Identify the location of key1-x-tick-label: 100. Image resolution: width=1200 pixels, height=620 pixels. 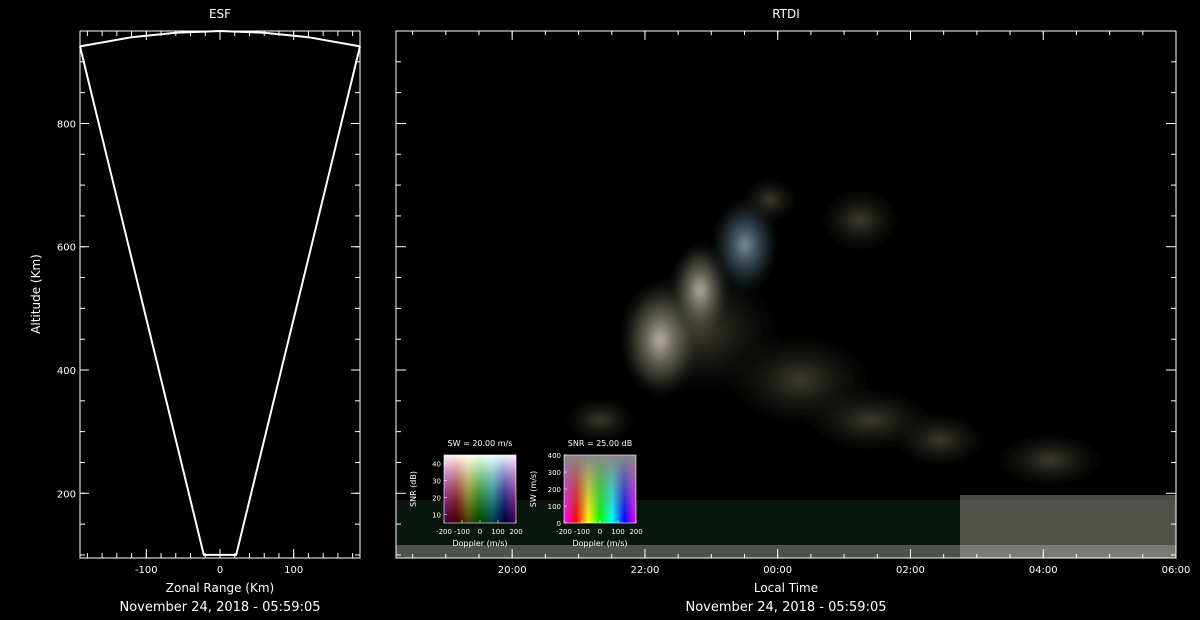
(497, 532).